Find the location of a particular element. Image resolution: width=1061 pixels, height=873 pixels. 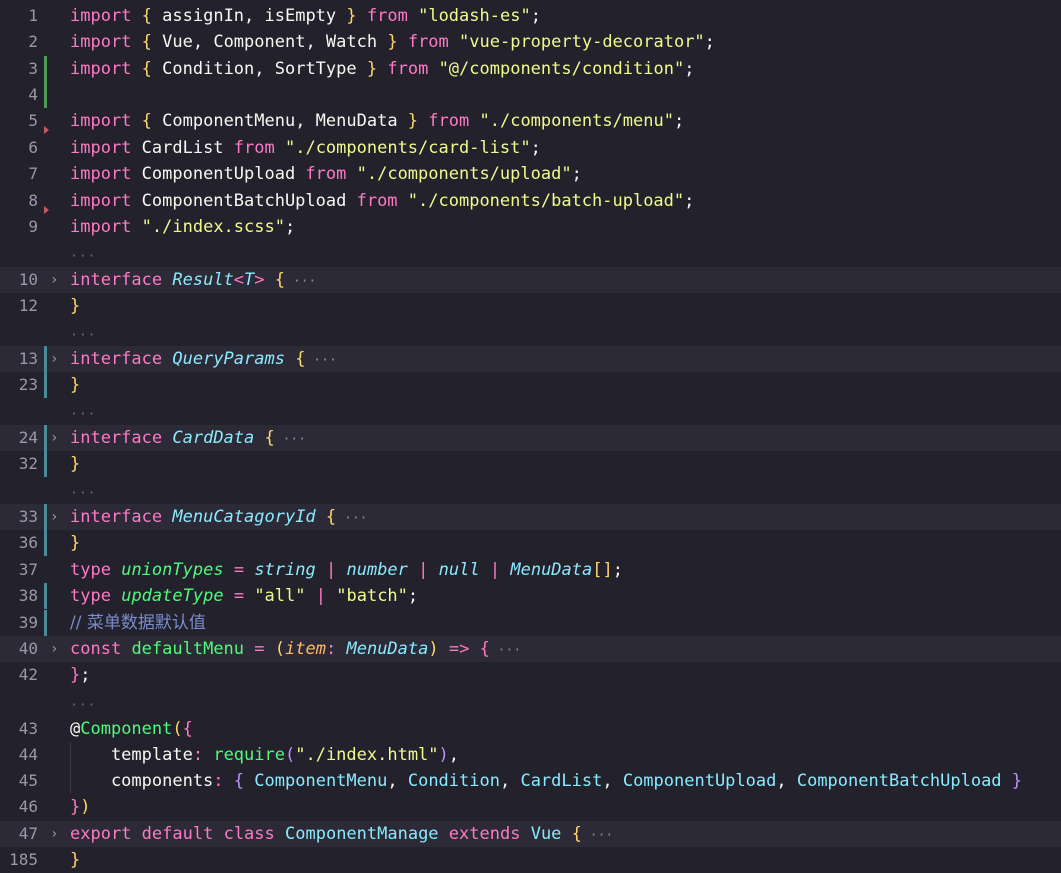

code-line: 43 @Component({ is located at coordinates (530, 729).